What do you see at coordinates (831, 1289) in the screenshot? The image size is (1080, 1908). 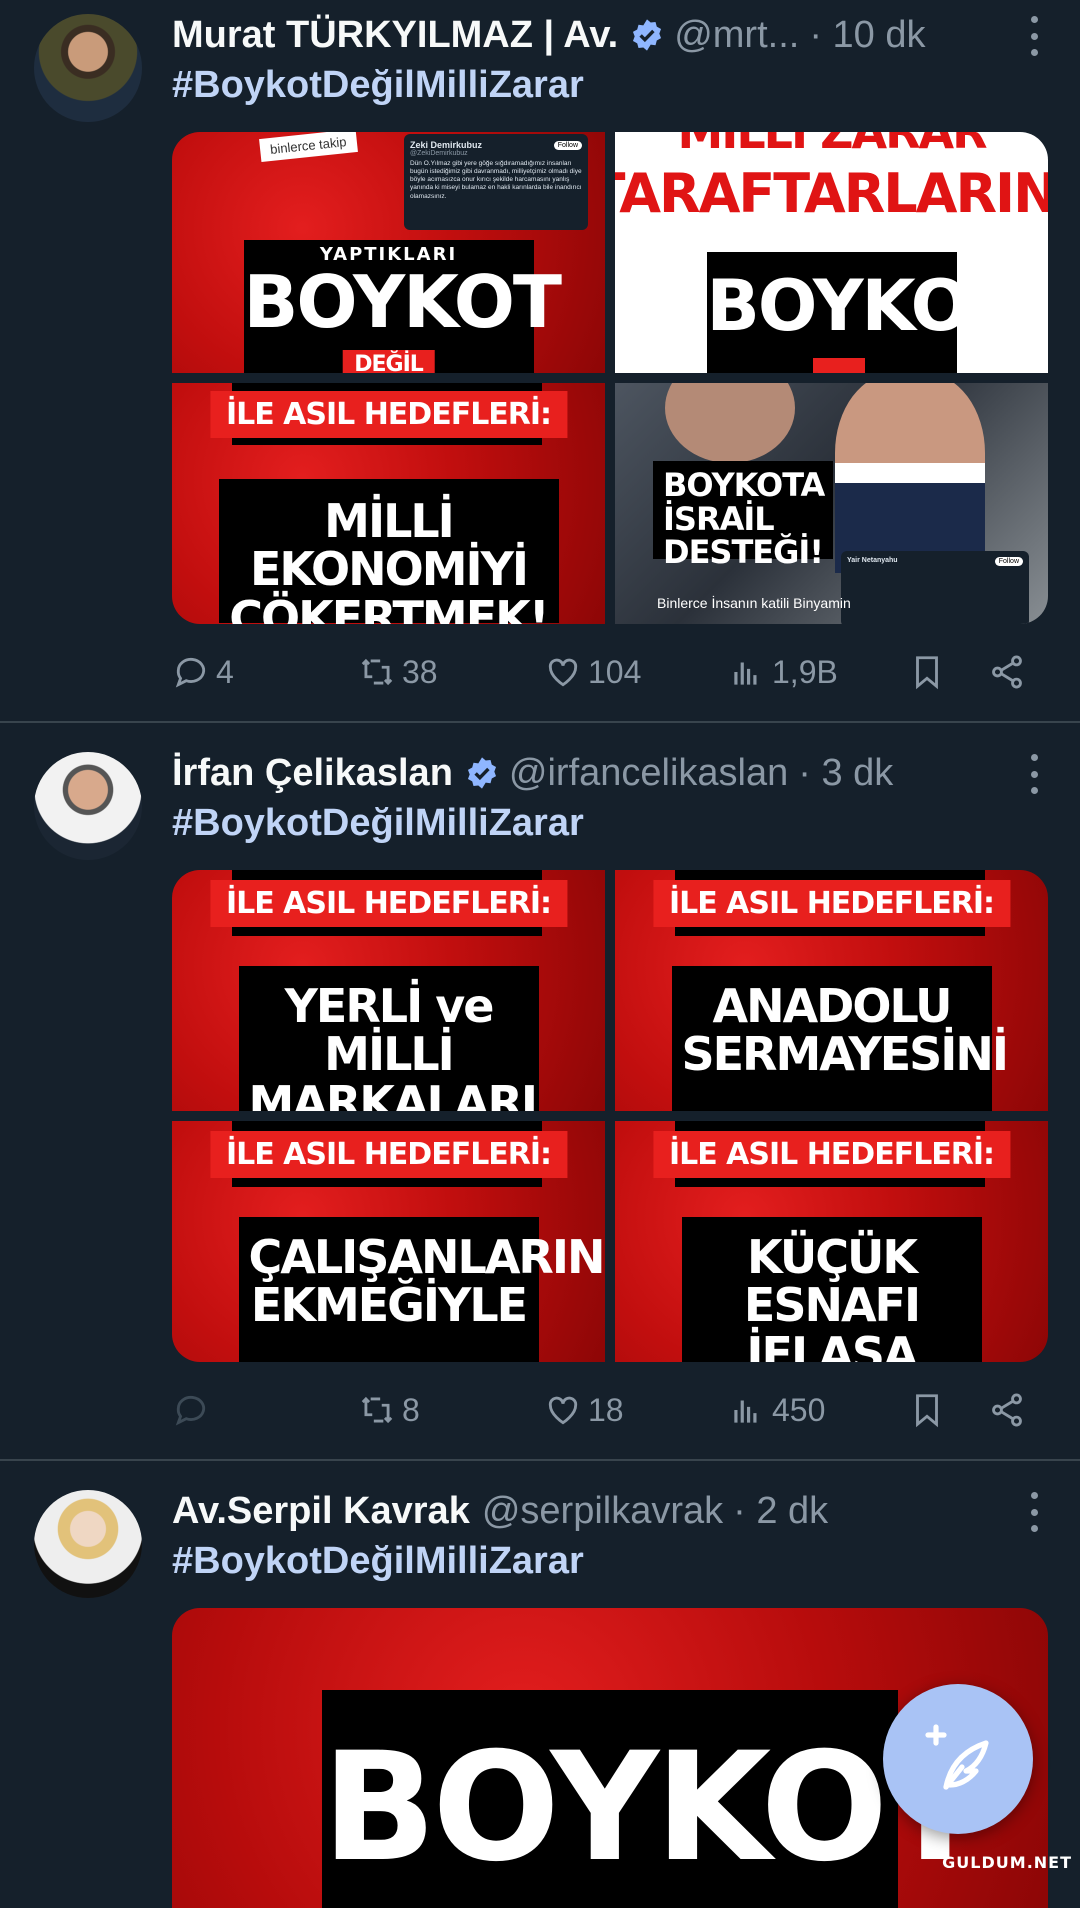 I see `overlay-text-box: KÜÇÜK ESNAFI İFLASA` at bounding box center [831, 1289].